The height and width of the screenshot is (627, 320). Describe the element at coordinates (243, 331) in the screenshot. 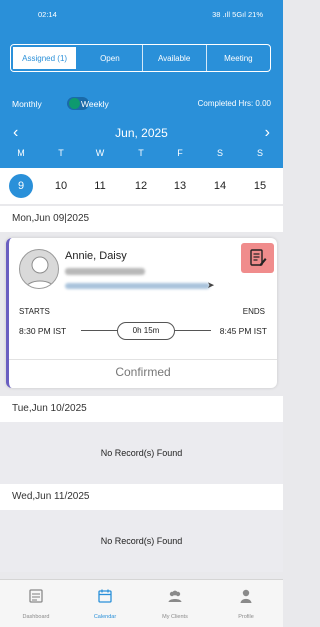

I see `end-time: 8:45 PM IST` at that location.